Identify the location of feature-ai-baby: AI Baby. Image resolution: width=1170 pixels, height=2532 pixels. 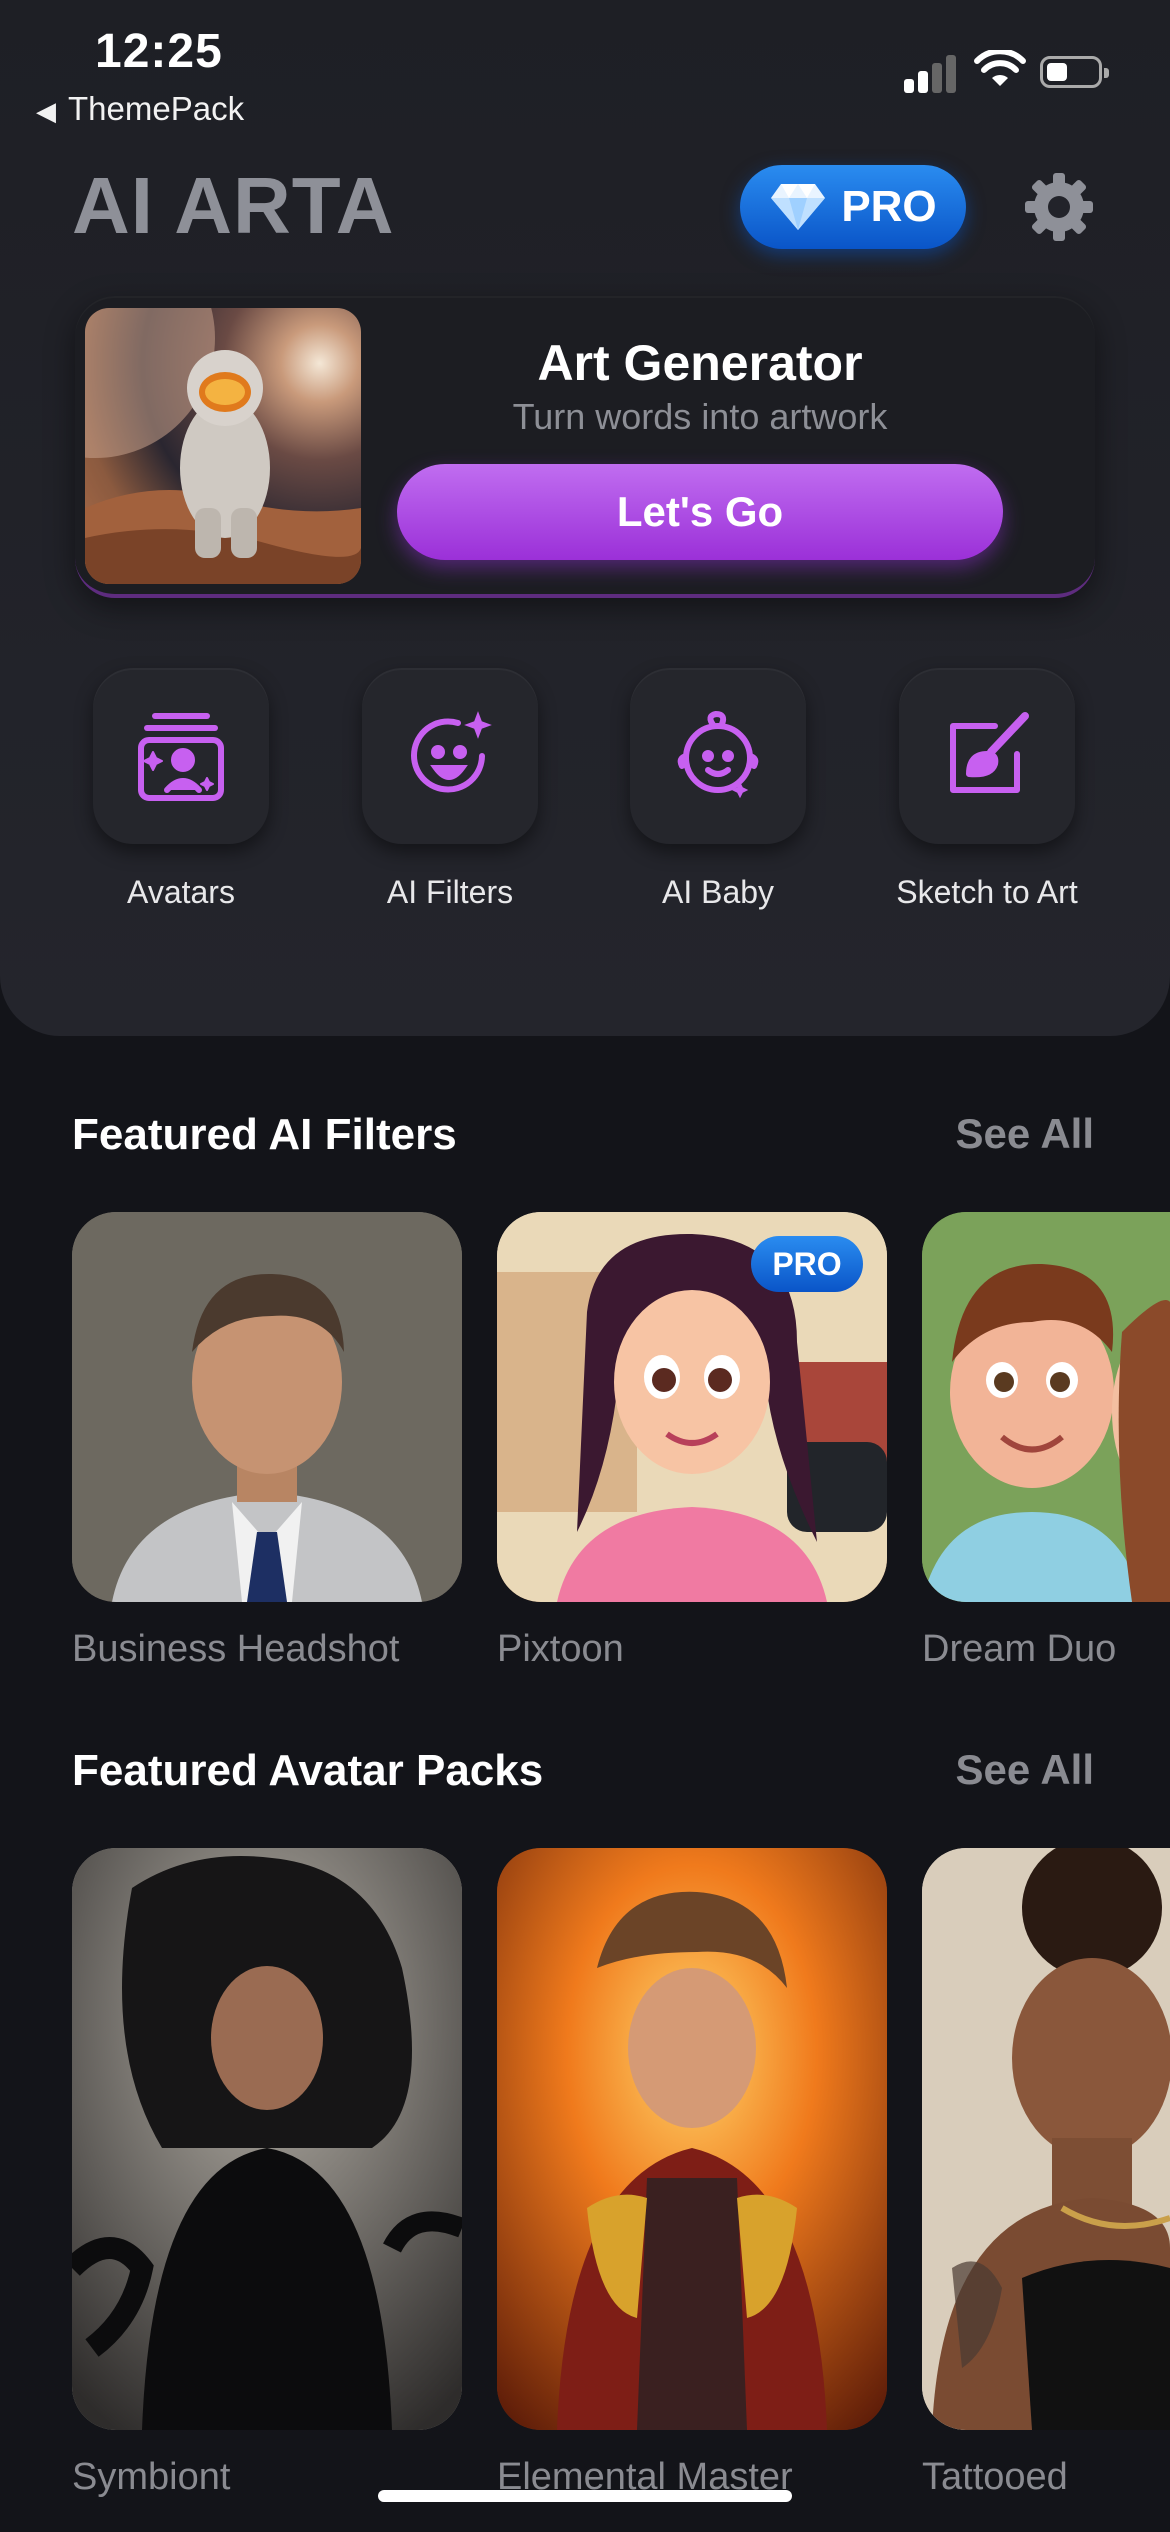
(718, 789).